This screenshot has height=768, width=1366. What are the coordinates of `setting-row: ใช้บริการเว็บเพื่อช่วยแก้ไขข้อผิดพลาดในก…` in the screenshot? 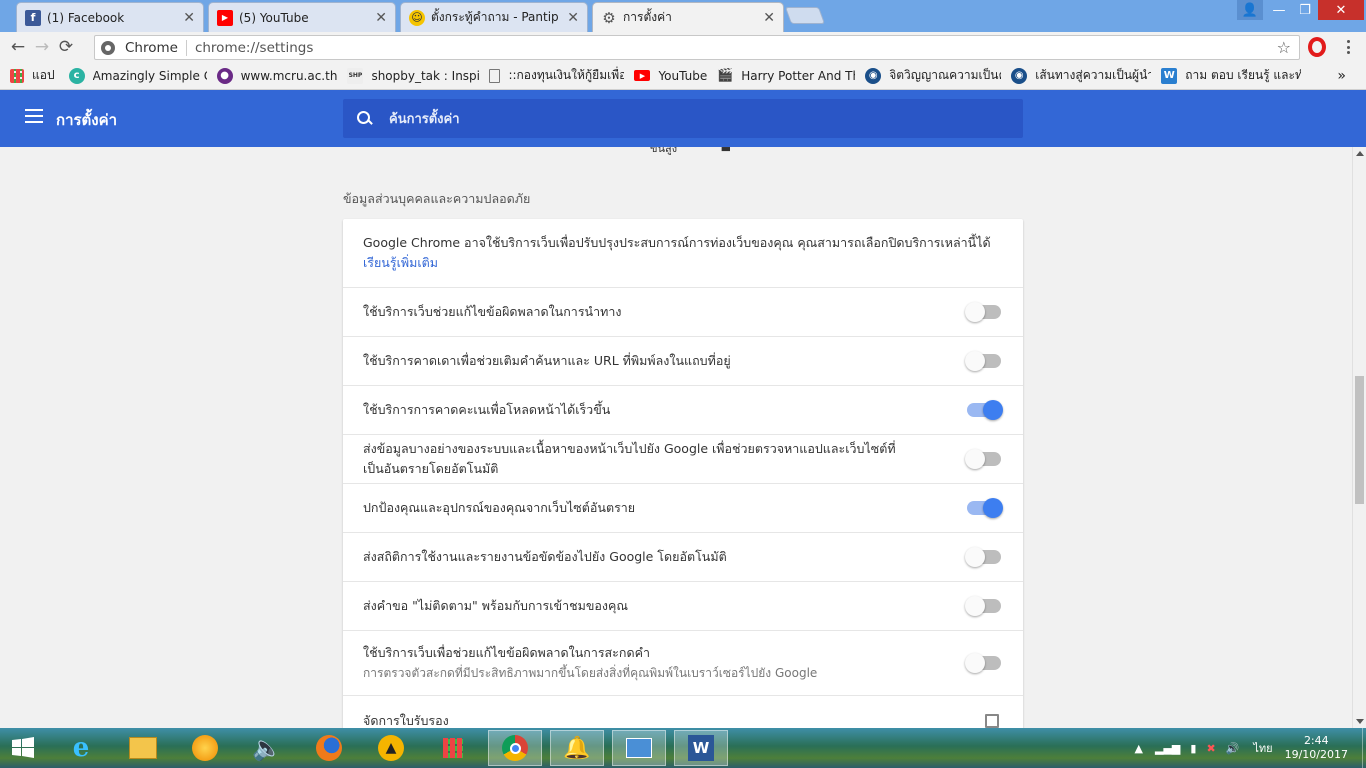 It's located at (683, 663).